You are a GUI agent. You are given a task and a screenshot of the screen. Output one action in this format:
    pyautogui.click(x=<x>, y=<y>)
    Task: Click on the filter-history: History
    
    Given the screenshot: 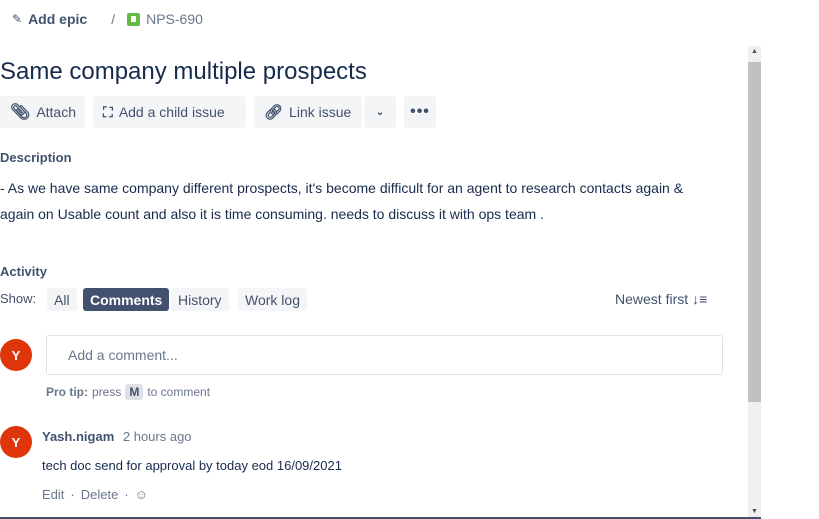 What is the action you would take?
    pyautogui.click(x=200, y=299)
    